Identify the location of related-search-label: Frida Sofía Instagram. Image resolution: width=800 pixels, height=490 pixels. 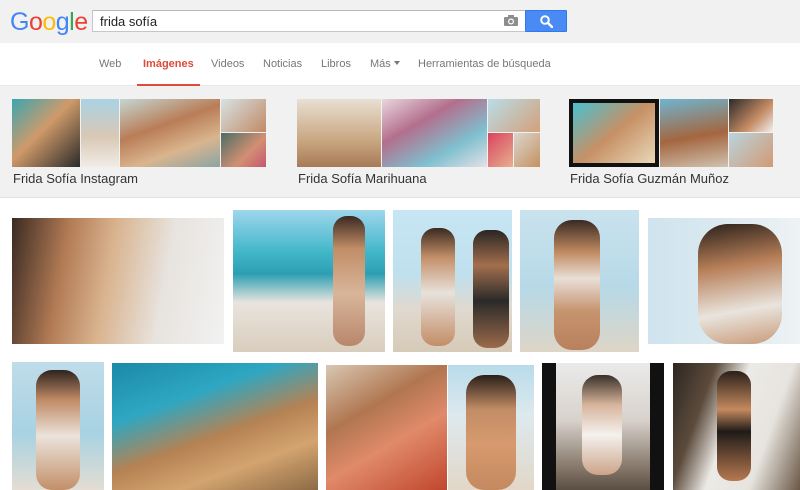
(75, 178).